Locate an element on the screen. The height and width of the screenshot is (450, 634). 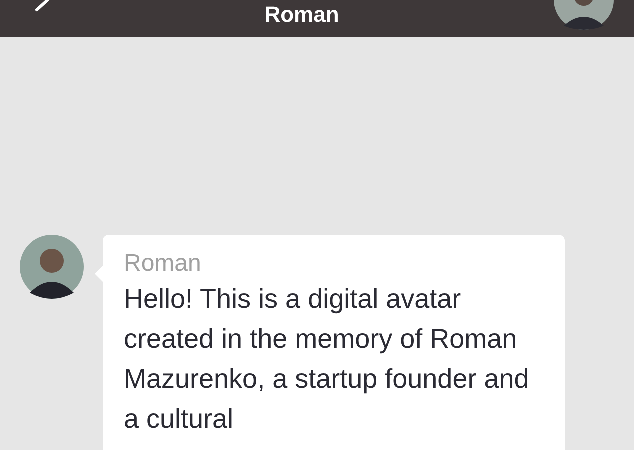
back-icon is located at coordinates (42, 7).